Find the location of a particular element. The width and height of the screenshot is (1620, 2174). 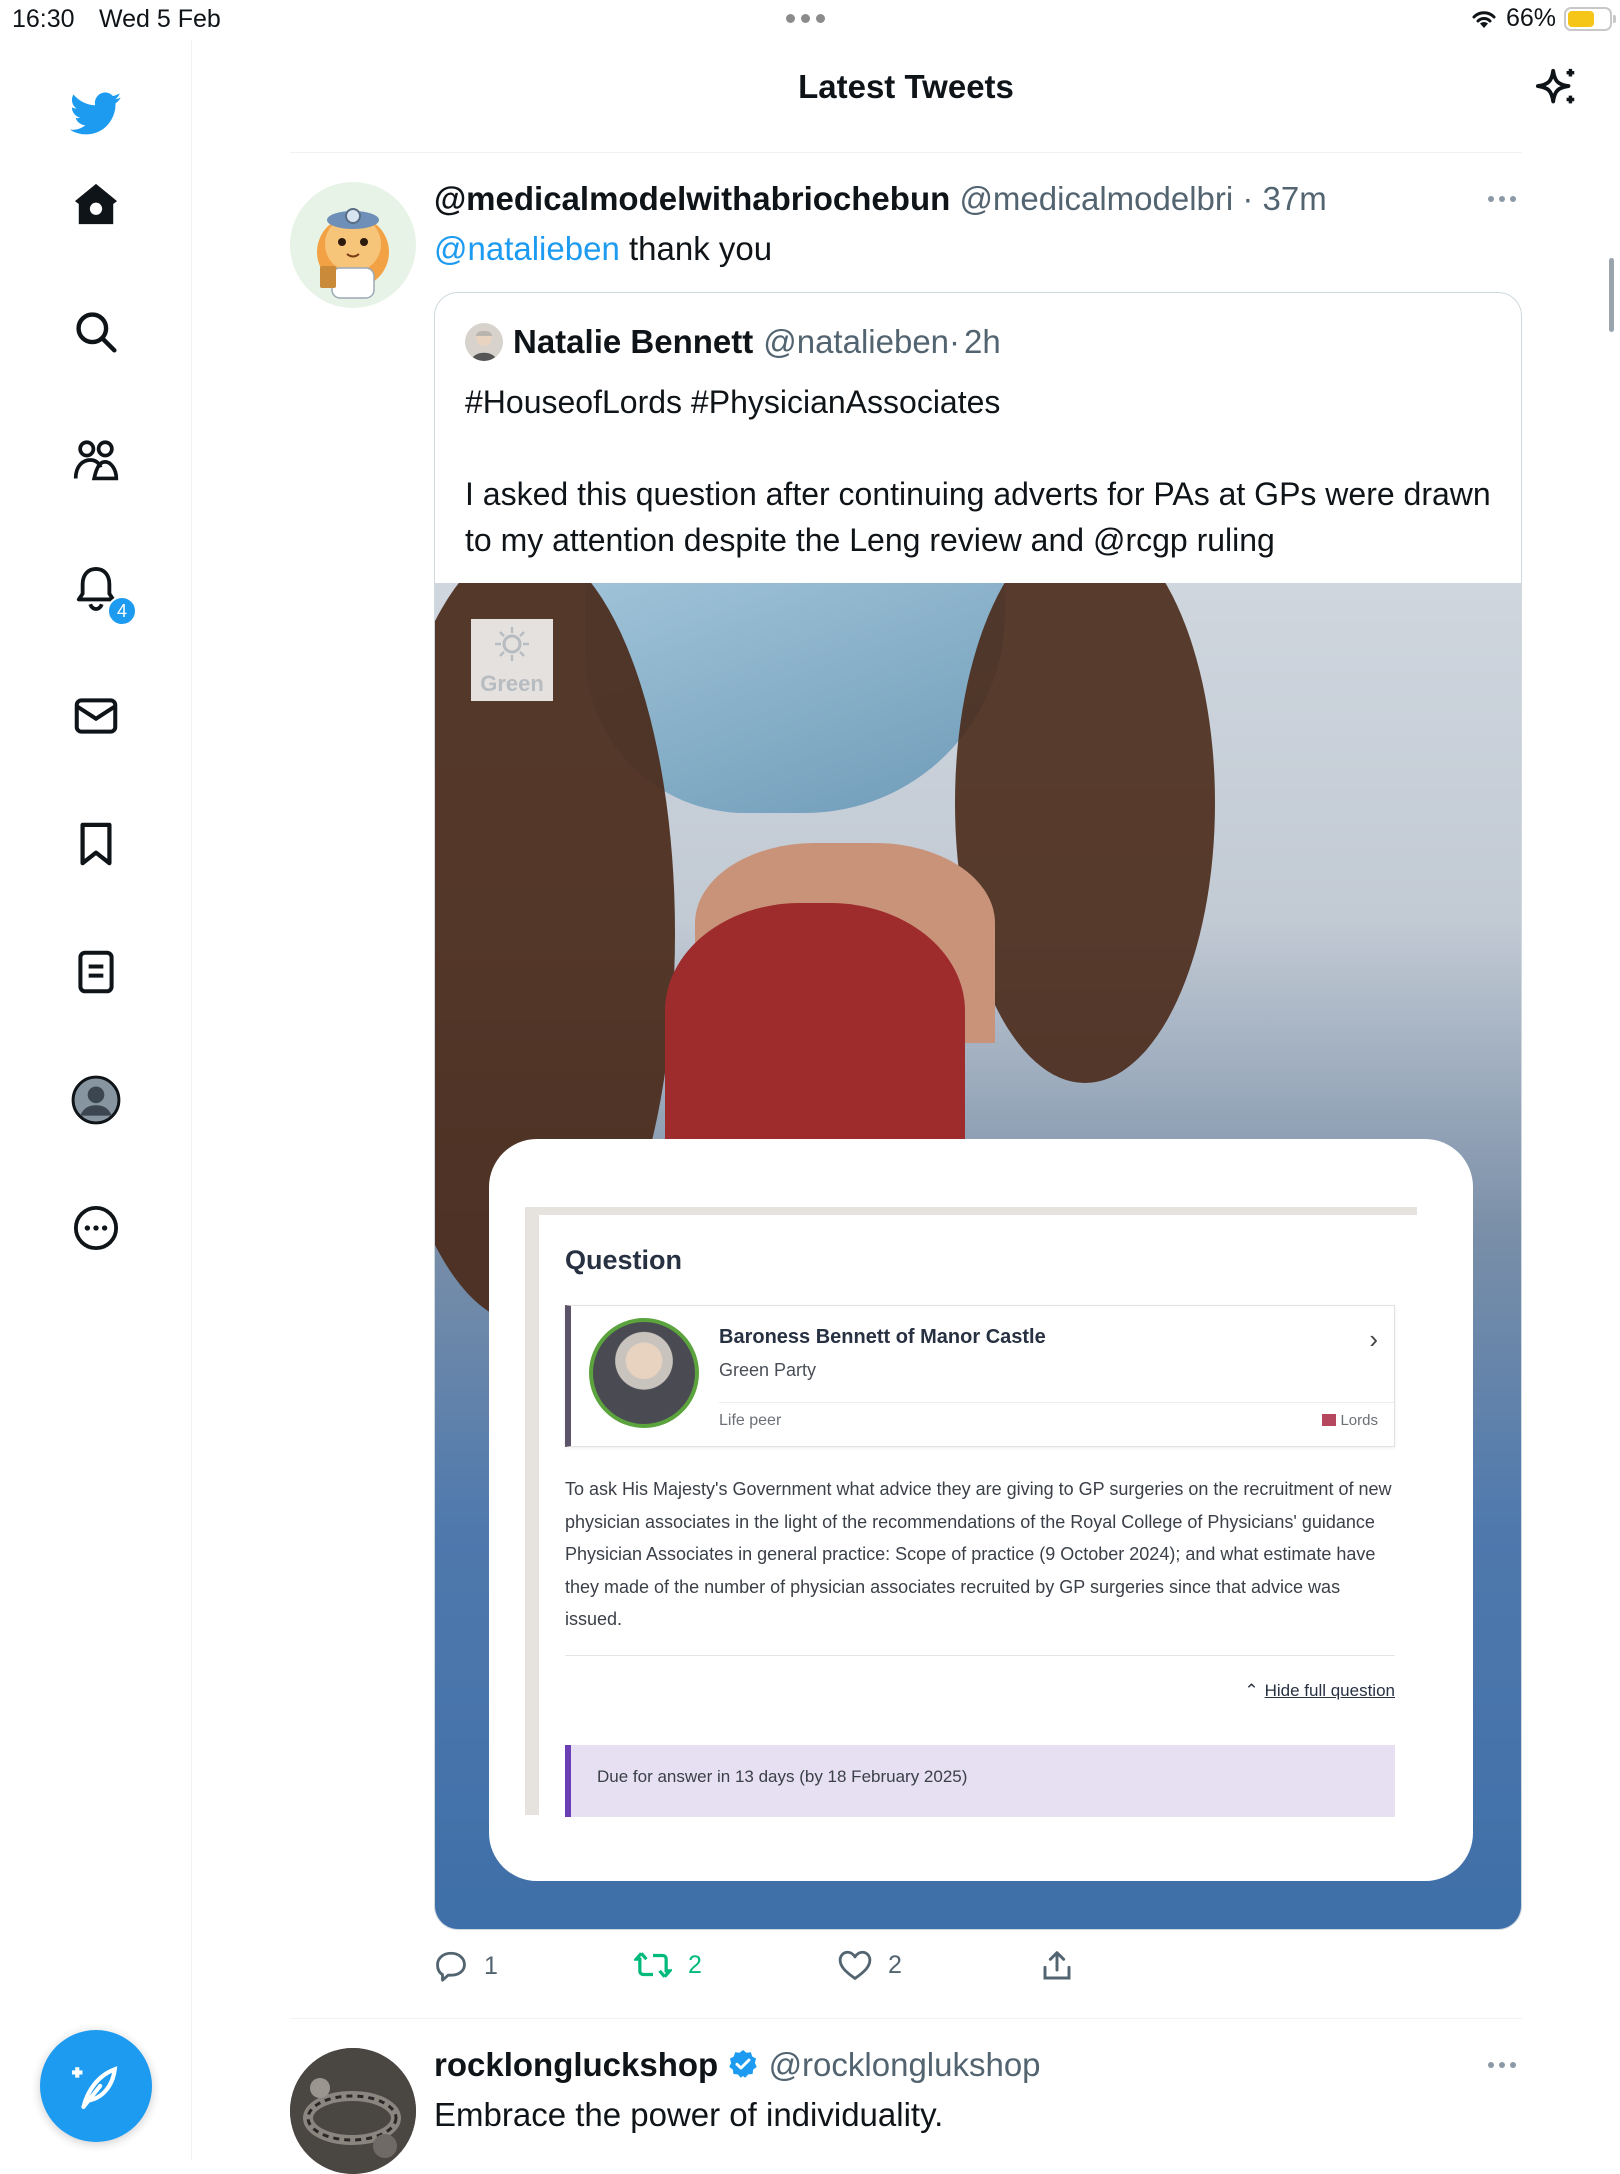

quoted-hashtags: #HouseofLords #PhysicianAssociates is located at coordinates (733, 402).